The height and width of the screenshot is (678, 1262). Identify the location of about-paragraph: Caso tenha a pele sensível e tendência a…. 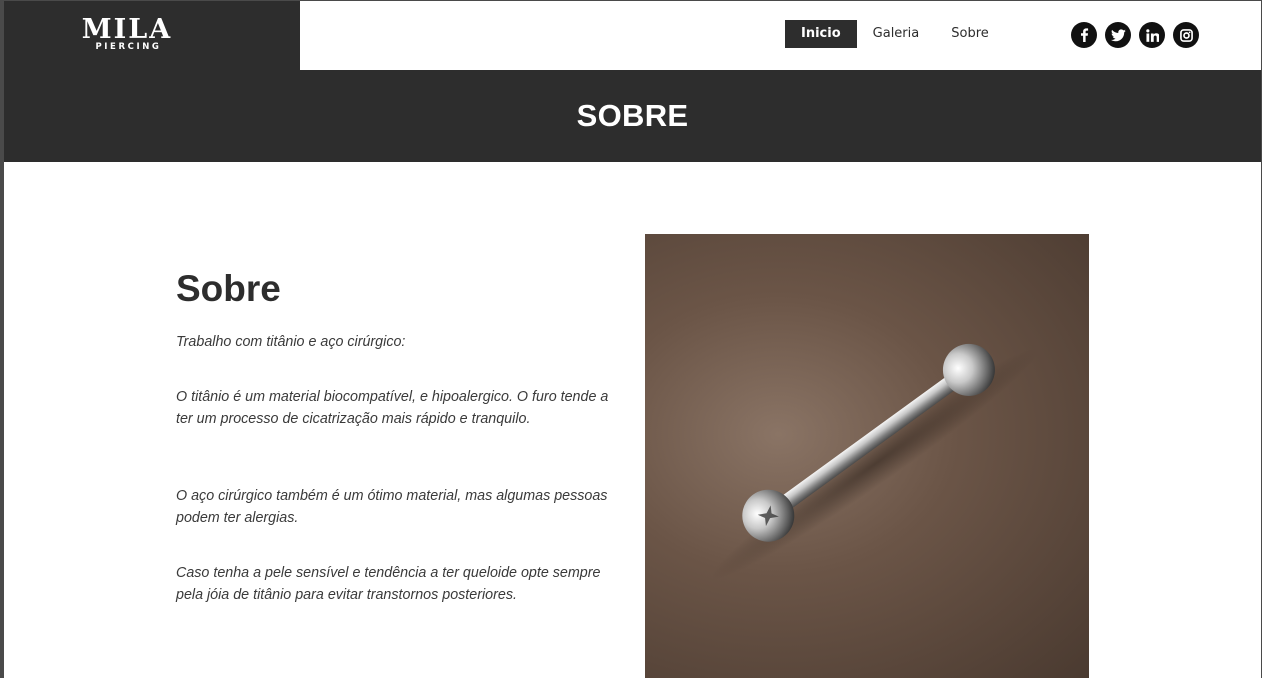
(388, 584).